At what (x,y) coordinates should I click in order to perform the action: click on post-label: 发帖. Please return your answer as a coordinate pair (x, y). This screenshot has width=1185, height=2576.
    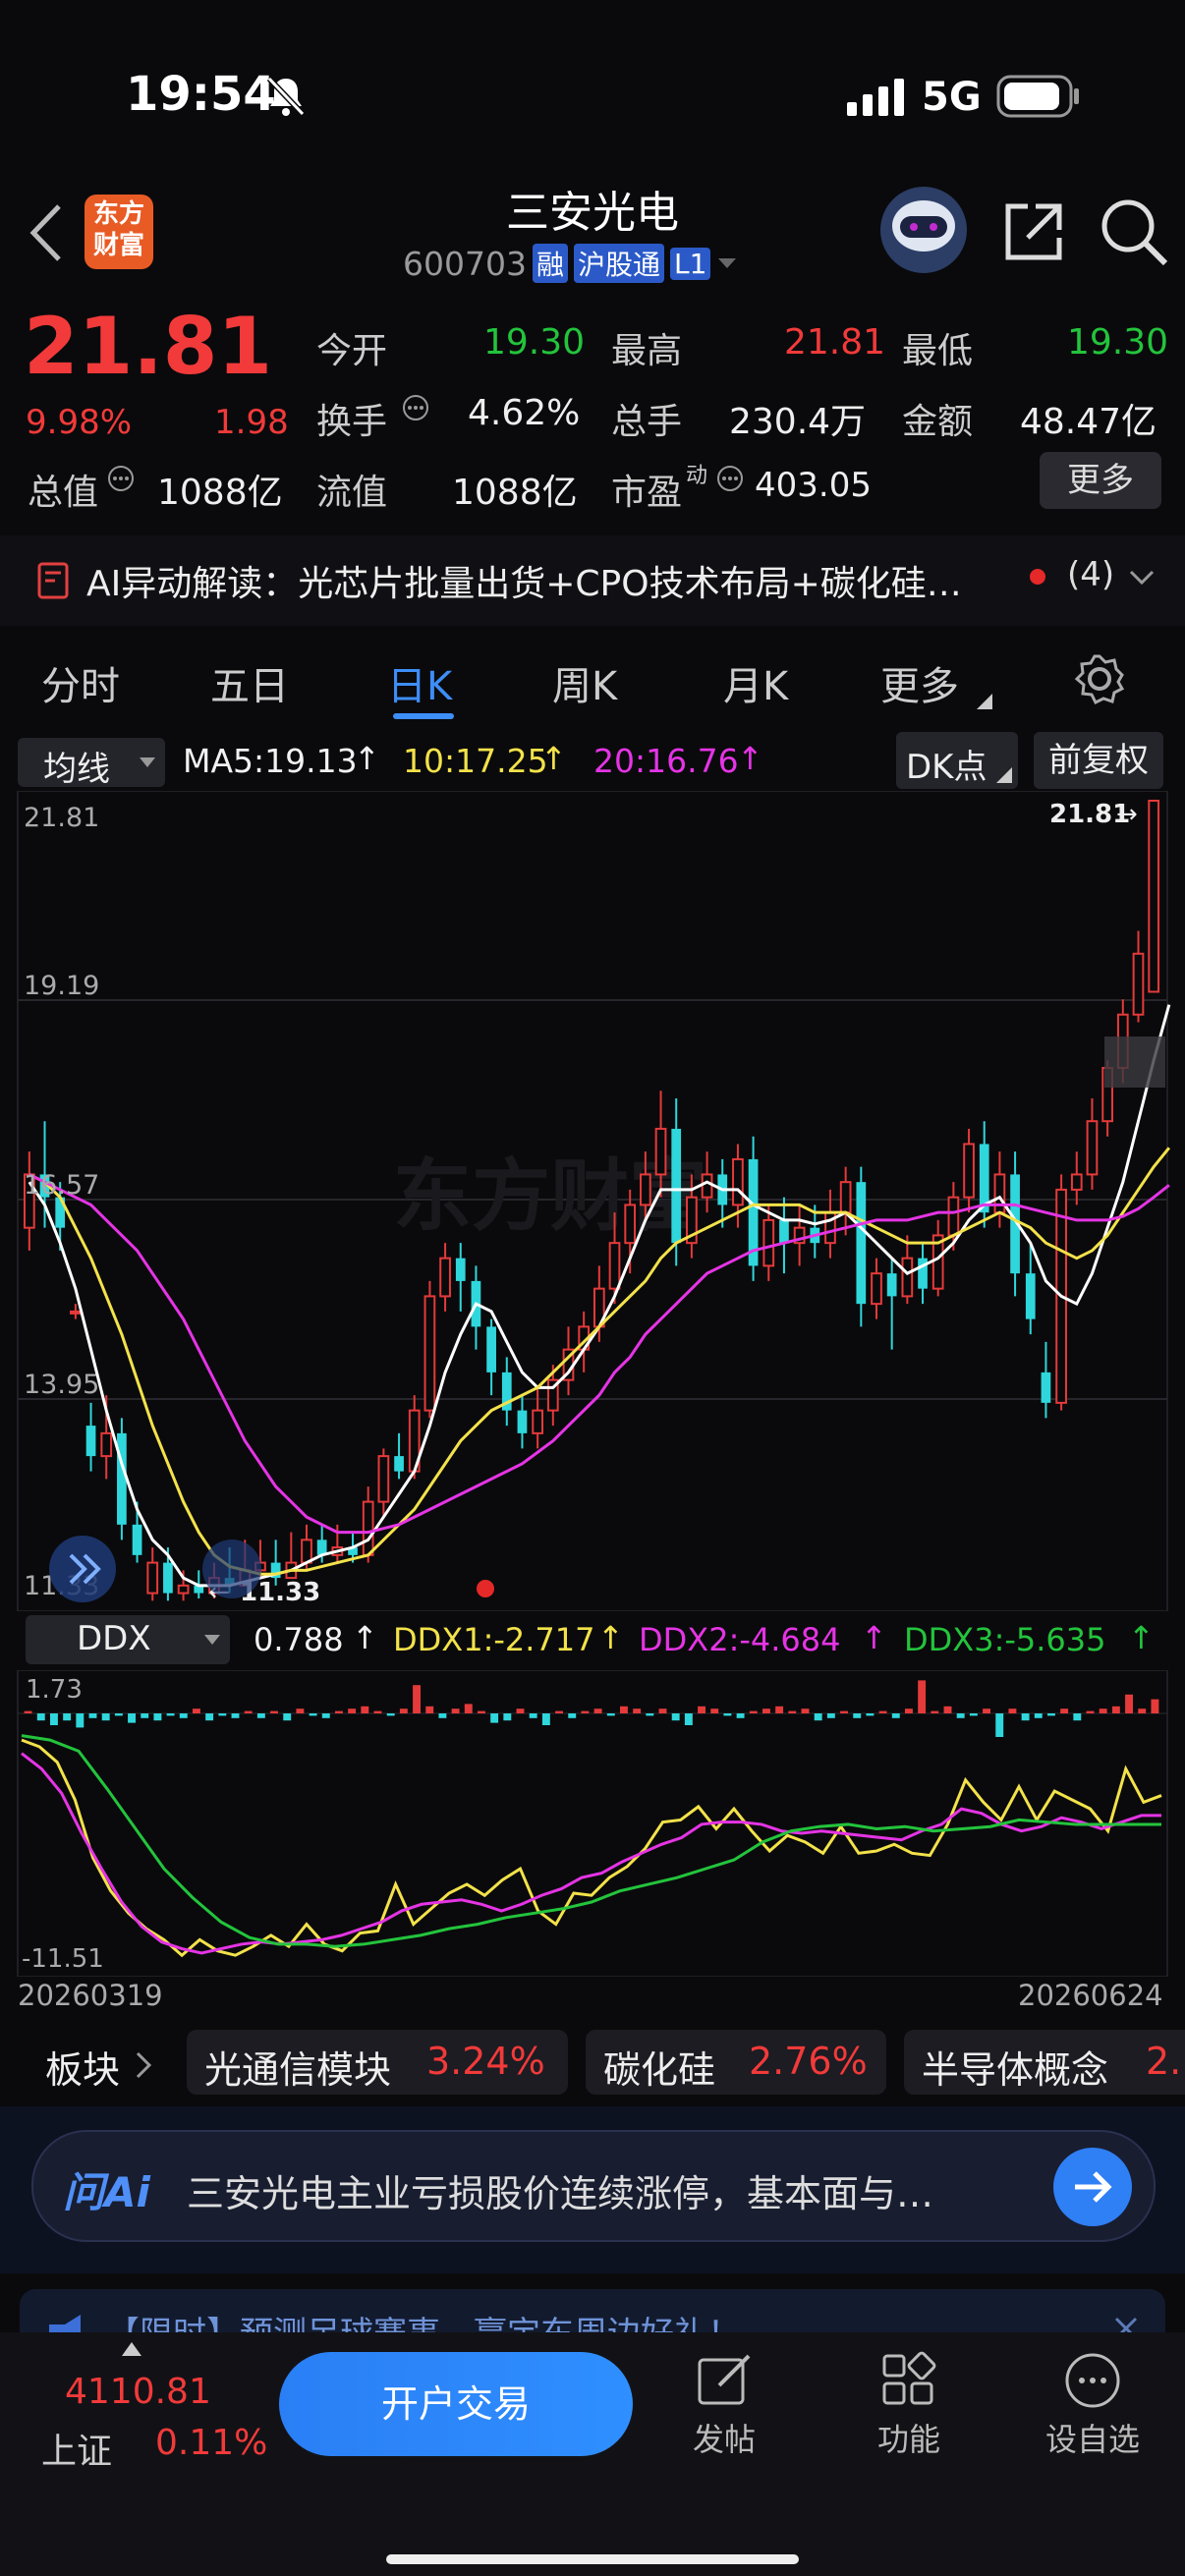
    Looking at the image, I should click on (724, 2439).